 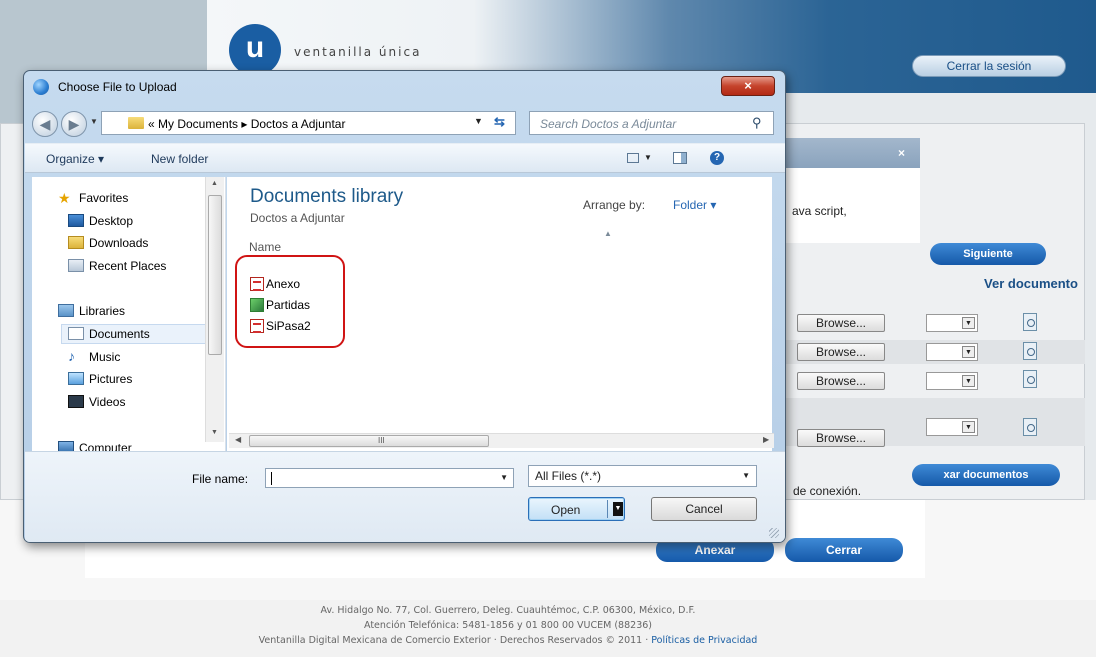 I want to click on back-button: ◀, so click(x=45, y=124).